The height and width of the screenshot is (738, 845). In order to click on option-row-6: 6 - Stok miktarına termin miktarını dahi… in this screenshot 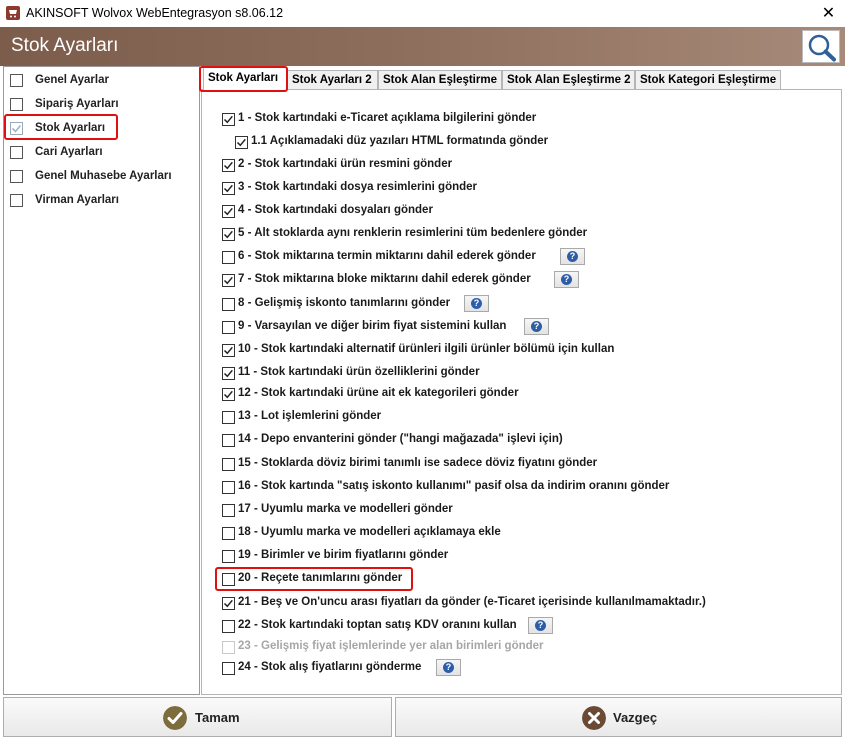, I will do `click(522, 258)`.